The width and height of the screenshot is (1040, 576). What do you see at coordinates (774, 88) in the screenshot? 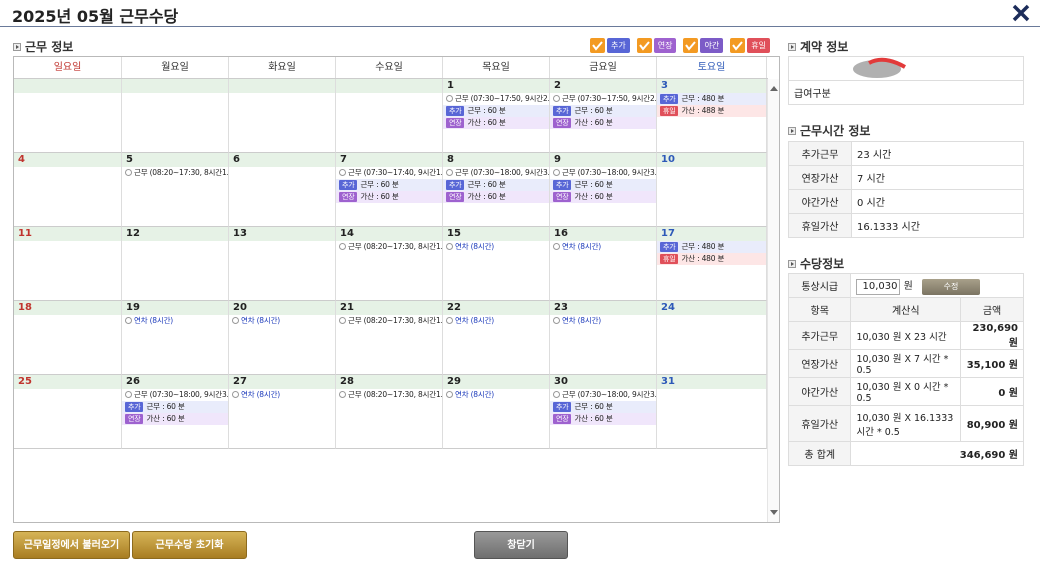
I see `scroll-up-icon` at bounding box center [774, 88].